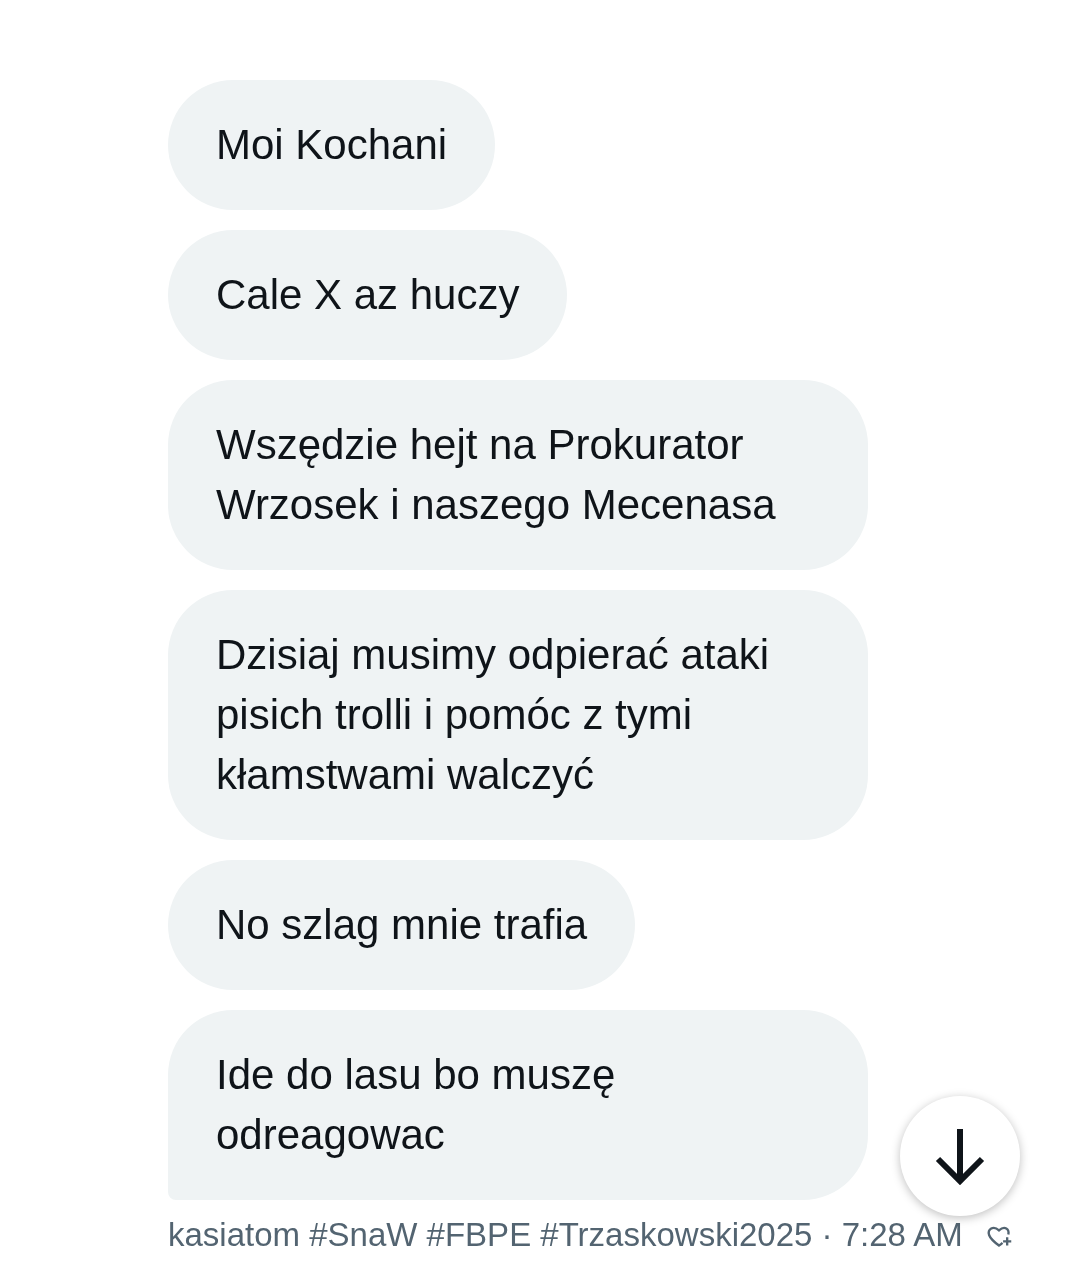 This screenshot has width=1080, height=1268. I want to click on message-meta: kasiatom #SnaW #FBPE #Trzaskowski2025 · 7:28 AM, so click(565, 1235).